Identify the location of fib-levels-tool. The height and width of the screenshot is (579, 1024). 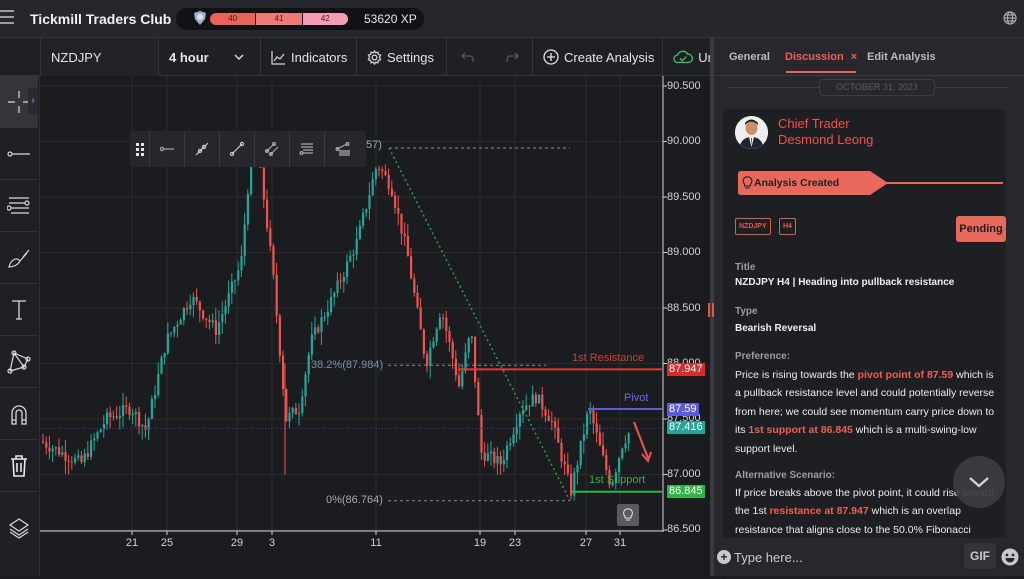
(19, 206).